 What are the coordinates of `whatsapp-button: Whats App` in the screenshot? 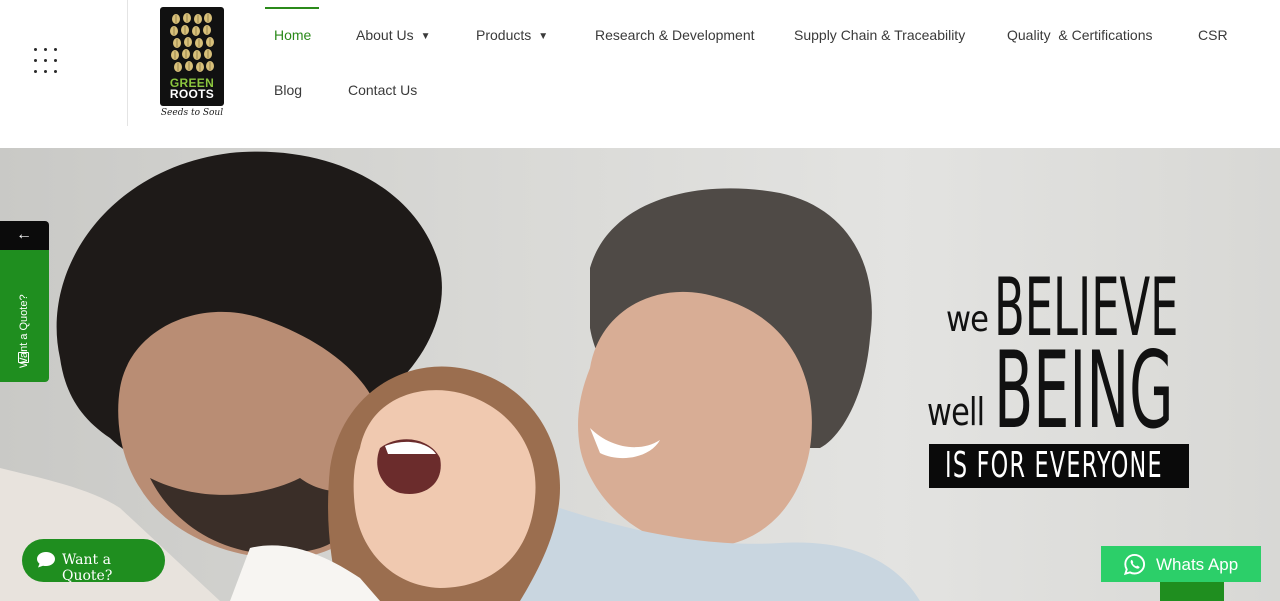 It's located at (1181, 564).